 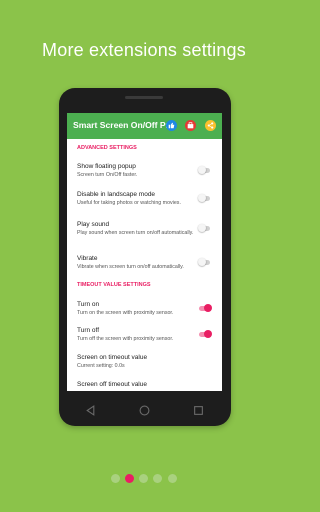 I want to click on back-button-icon, so click(x=90, y=410).